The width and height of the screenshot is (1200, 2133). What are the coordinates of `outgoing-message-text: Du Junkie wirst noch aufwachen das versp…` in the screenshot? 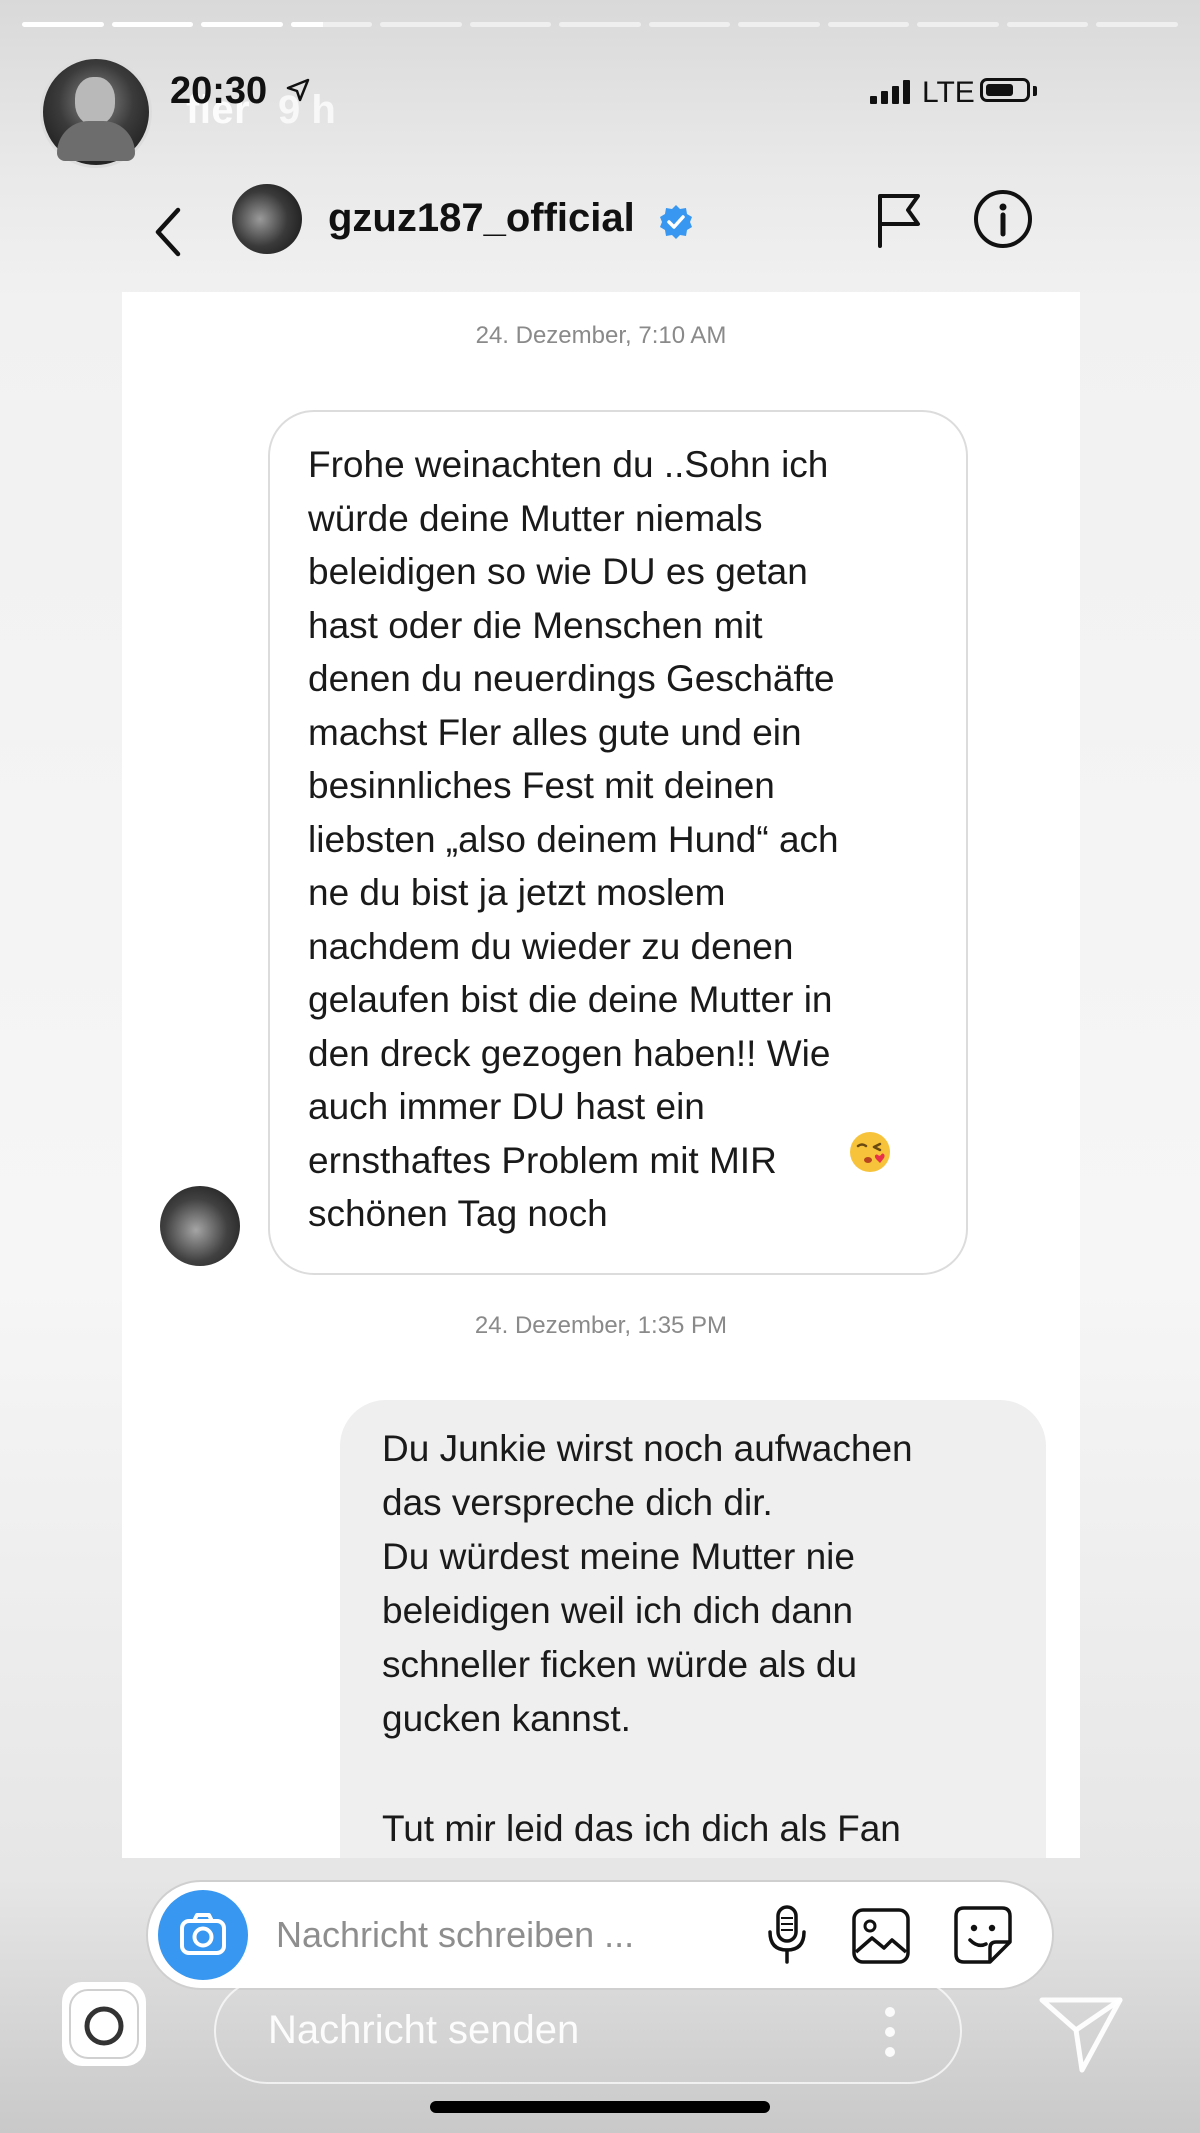 It's located at (647, 1583).